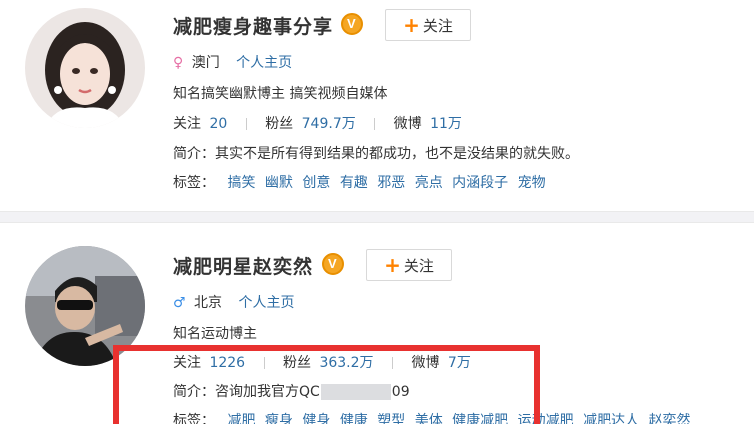 The width and height of the screenshot is (754, 424). What do you see at coordinates (316, 183) in the screenshot?
I see `tag-link: 创意` at bounding box center [316, 183].